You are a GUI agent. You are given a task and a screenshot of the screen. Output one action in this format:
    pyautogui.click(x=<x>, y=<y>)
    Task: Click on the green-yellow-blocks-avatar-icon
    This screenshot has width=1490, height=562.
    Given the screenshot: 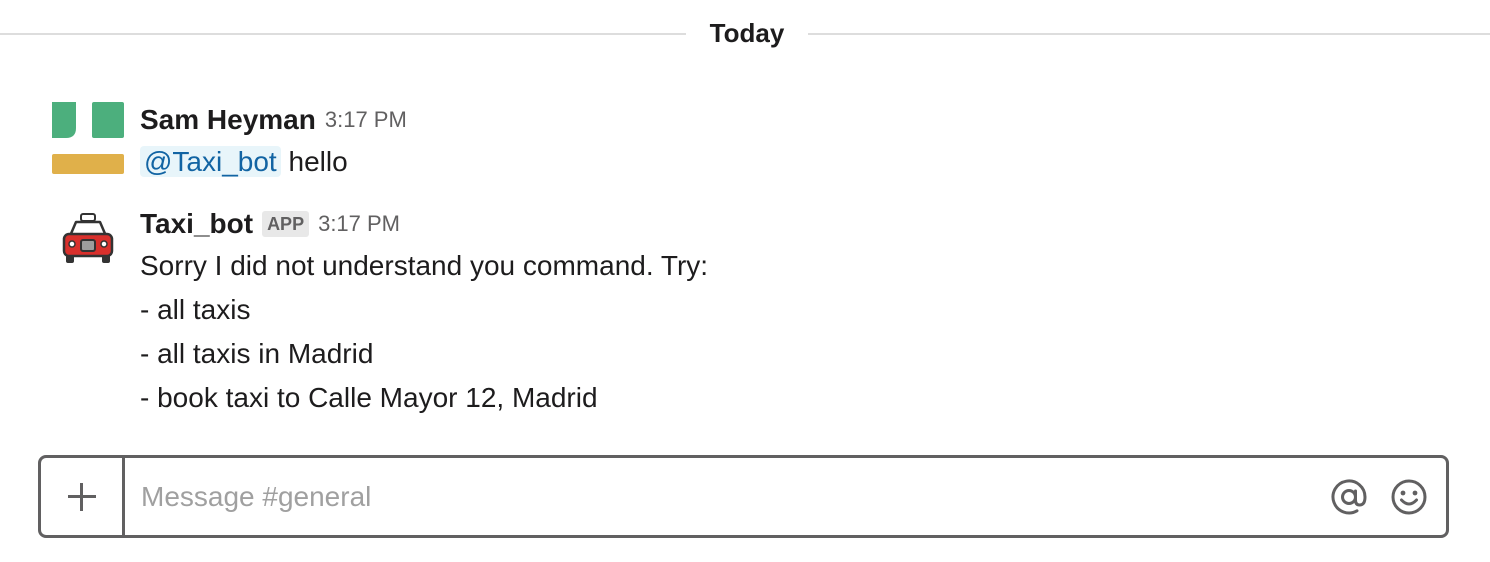 What is the action you would take?
    pyautogui.click(x=88, y=138)
    